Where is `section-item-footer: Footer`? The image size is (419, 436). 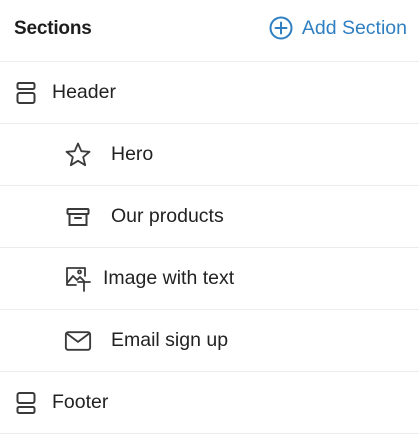 section-item-footer: Footer is located at coordinates (209, 403).